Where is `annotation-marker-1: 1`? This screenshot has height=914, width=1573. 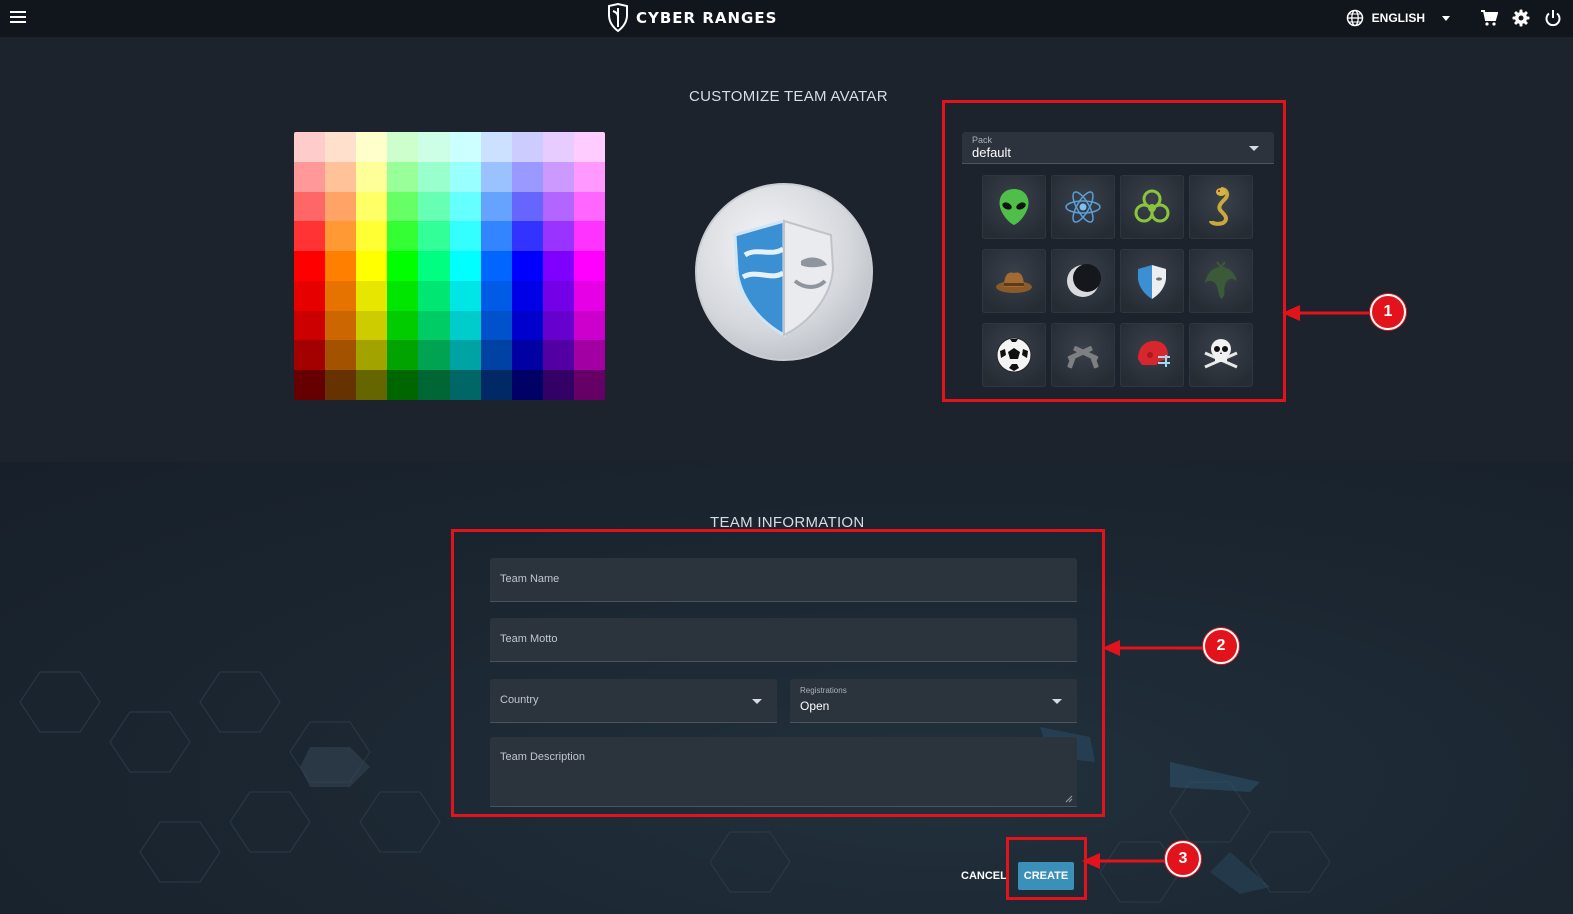
annotation-marker-1: 1 is located at coordinates (1388, 312).